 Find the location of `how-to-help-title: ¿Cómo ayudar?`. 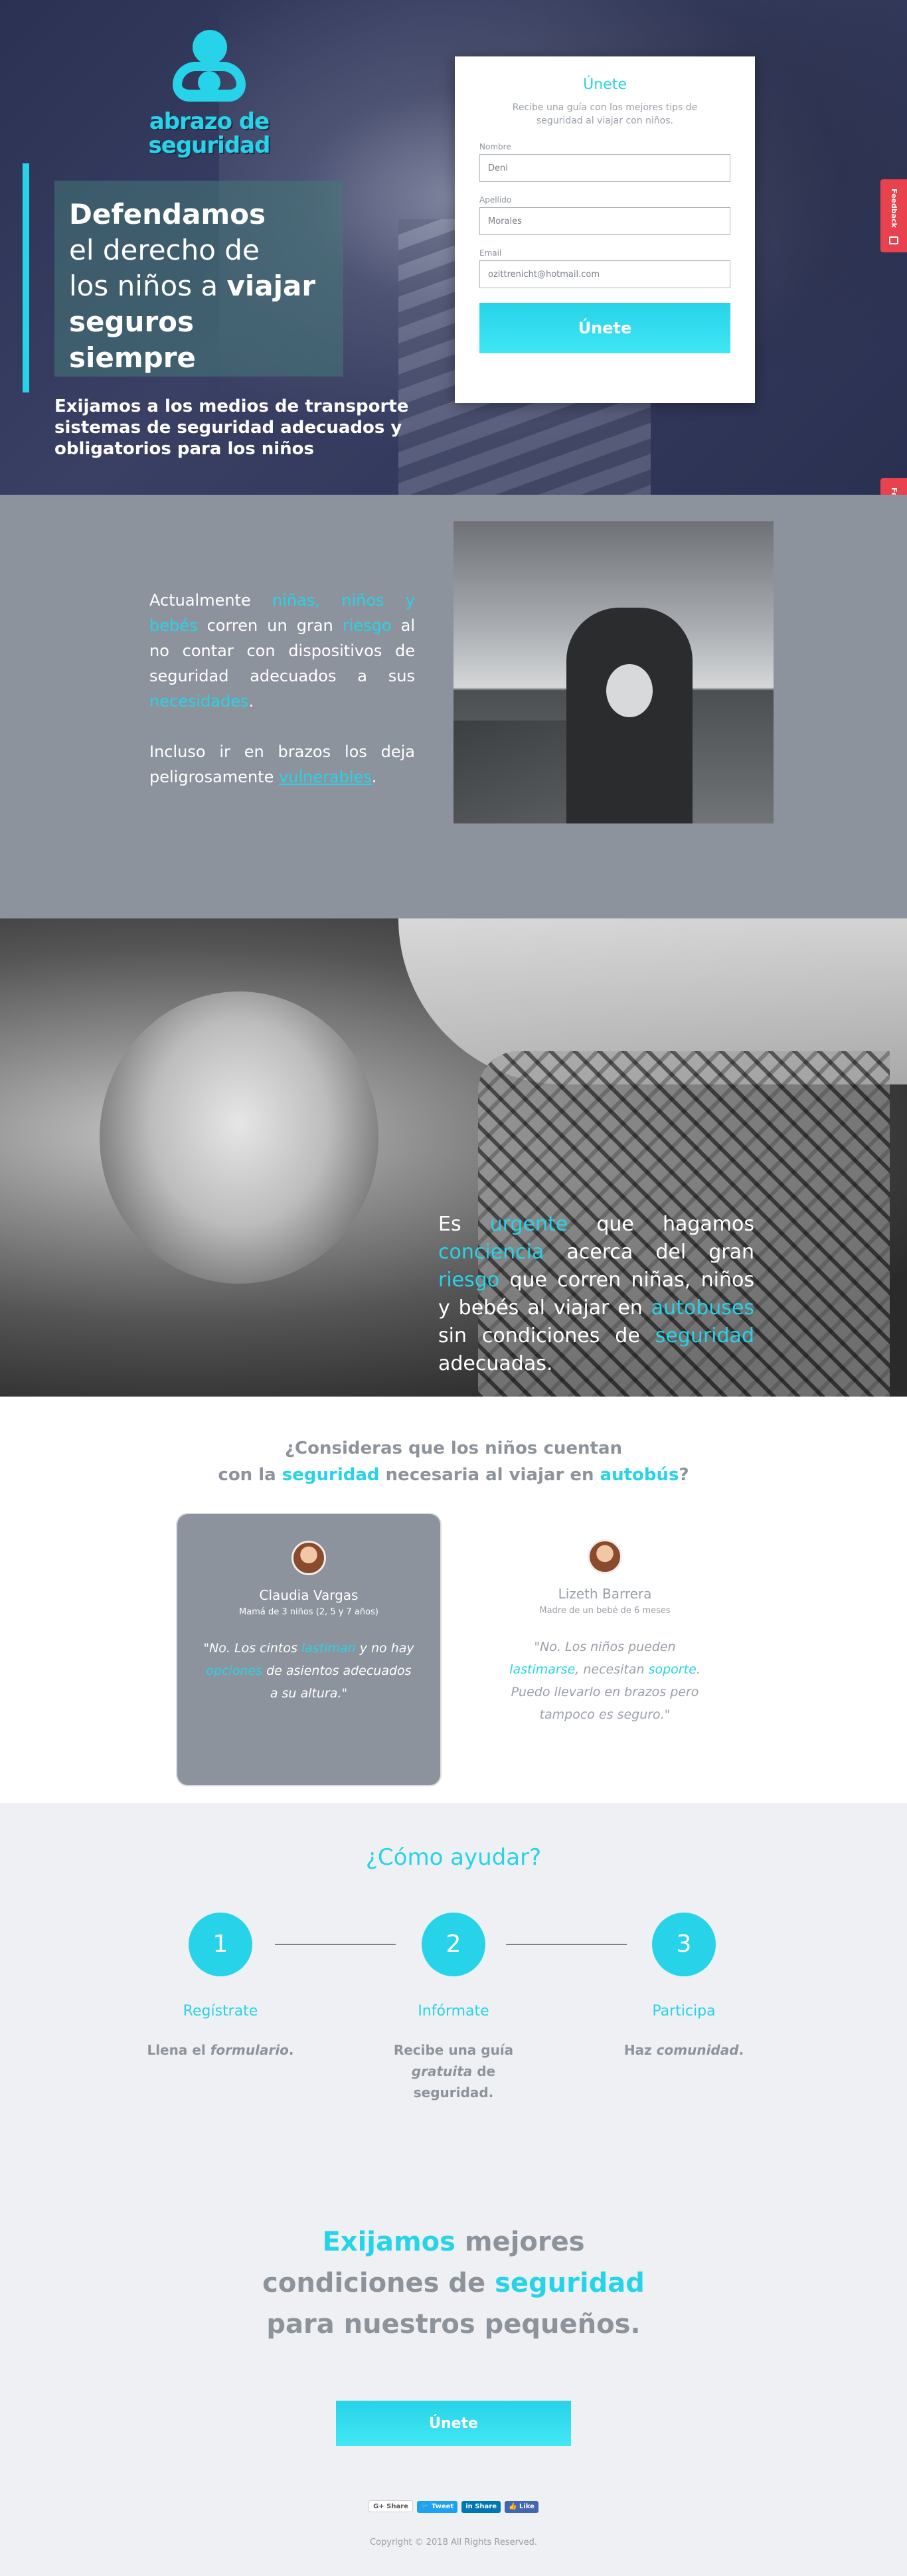

how-to-help-title: ¿Cómo ayudar? is located at coordinates (453, 1857).